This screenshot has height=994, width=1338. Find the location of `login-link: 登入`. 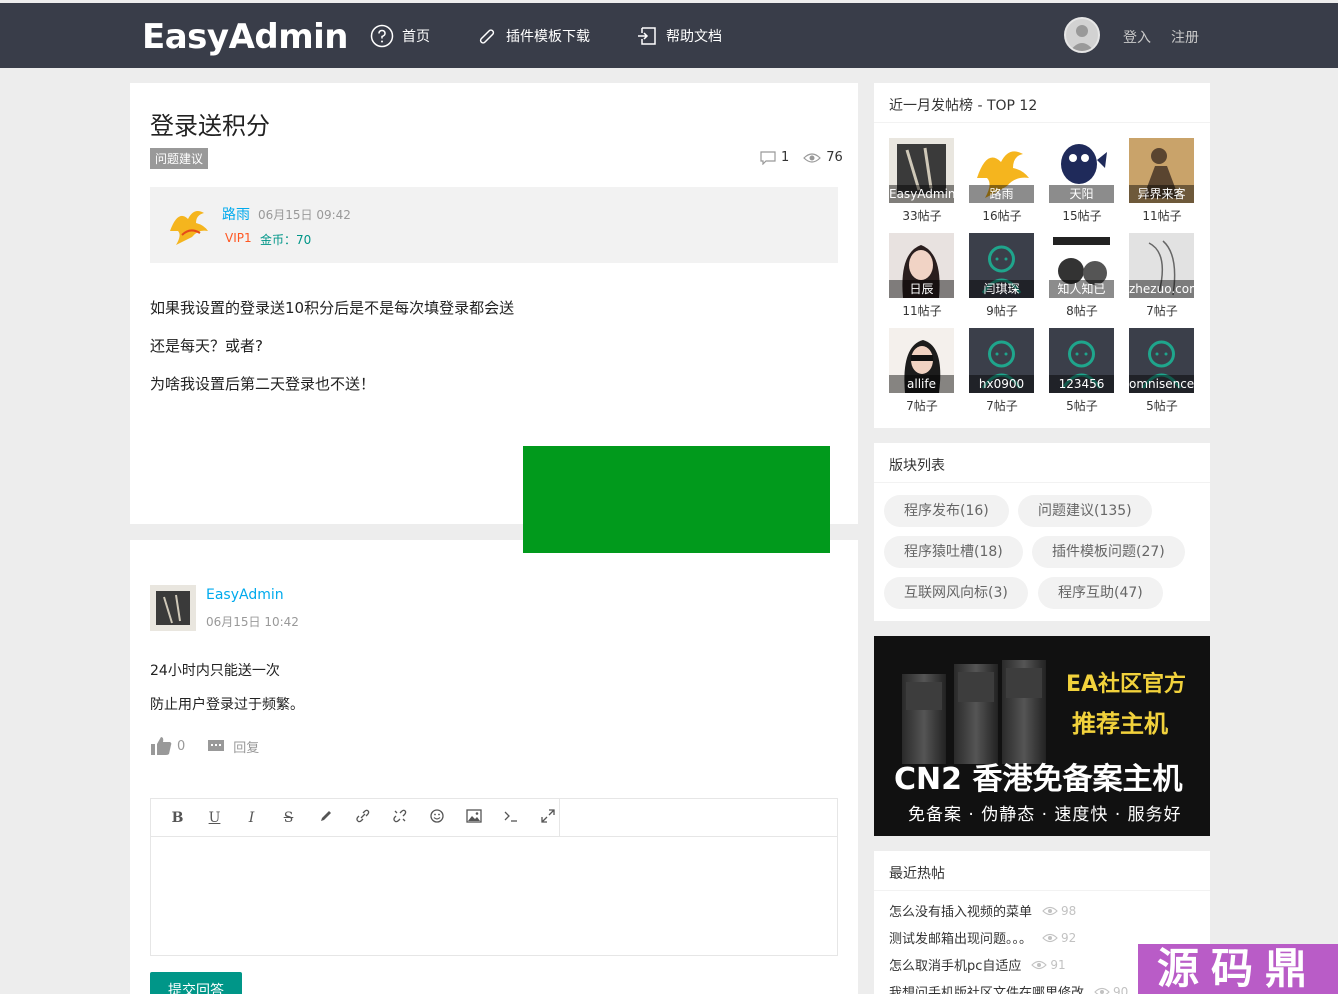

login-link: 登入 is located at coordinates (1137, 37).